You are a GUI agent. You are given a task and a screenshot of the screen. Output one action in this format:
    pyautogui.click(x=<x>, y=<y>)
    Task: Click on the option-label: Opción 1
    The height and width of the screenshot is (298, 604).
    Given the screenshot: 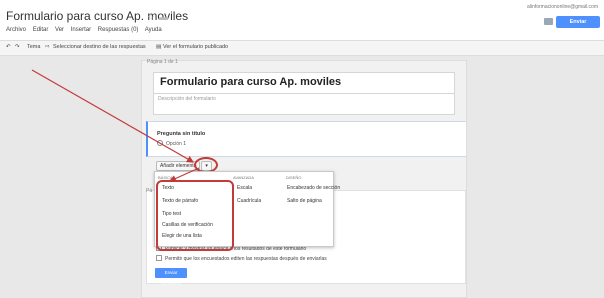 What is the action you would take?
    pyautogui.click(x=176, y=144)
    